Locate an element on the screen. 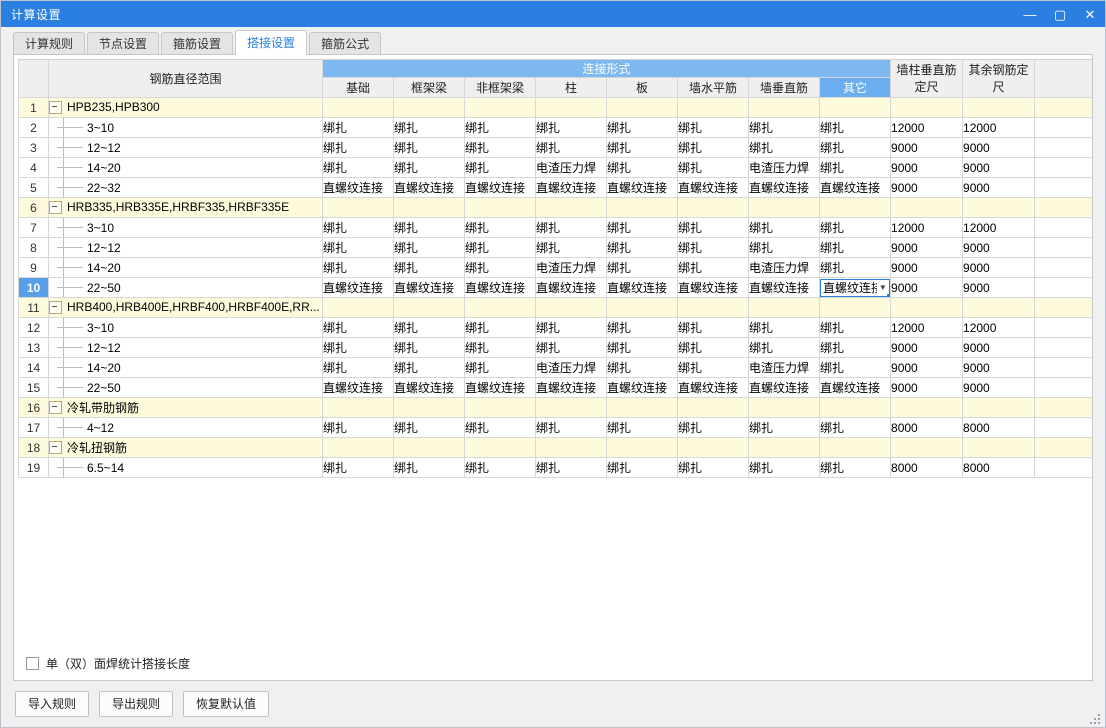 Image resolution: width=1106 pixels, height=728 pixels. header-col-frame-beam: 框架梁 is located at coordinates (429, 87).